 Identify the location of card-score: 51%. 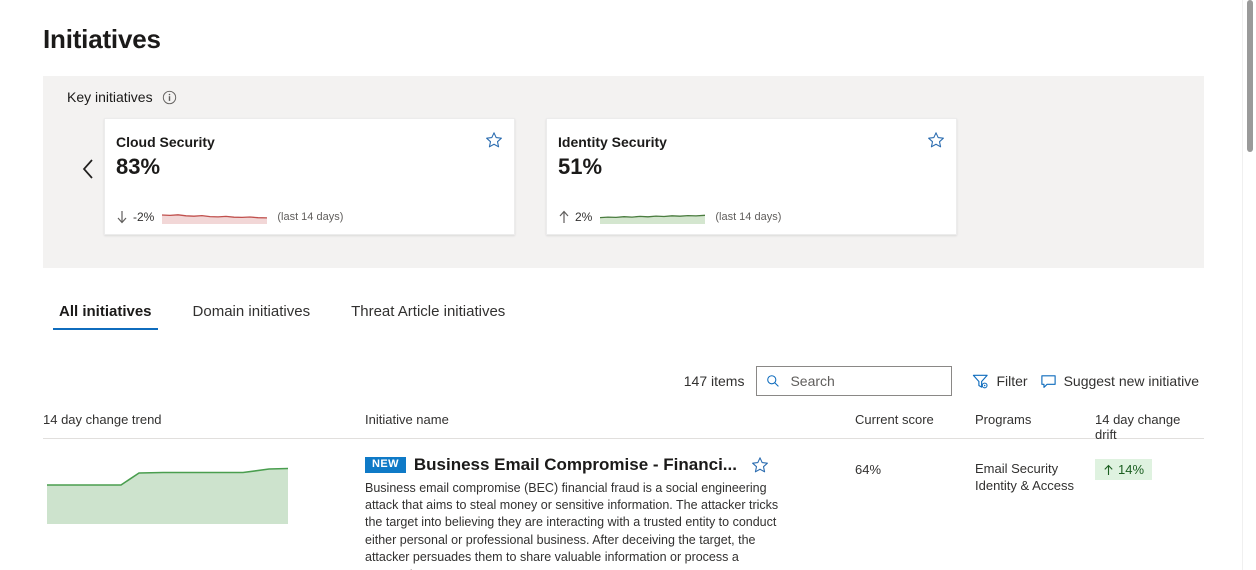
(580, 166).